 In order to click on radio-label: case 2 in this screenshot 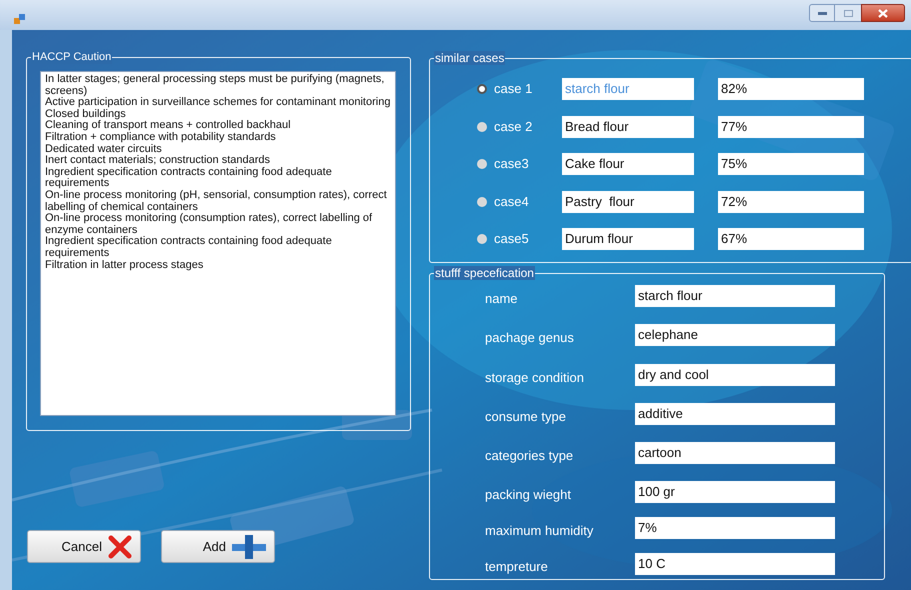, I will do `click(513, 127)`.